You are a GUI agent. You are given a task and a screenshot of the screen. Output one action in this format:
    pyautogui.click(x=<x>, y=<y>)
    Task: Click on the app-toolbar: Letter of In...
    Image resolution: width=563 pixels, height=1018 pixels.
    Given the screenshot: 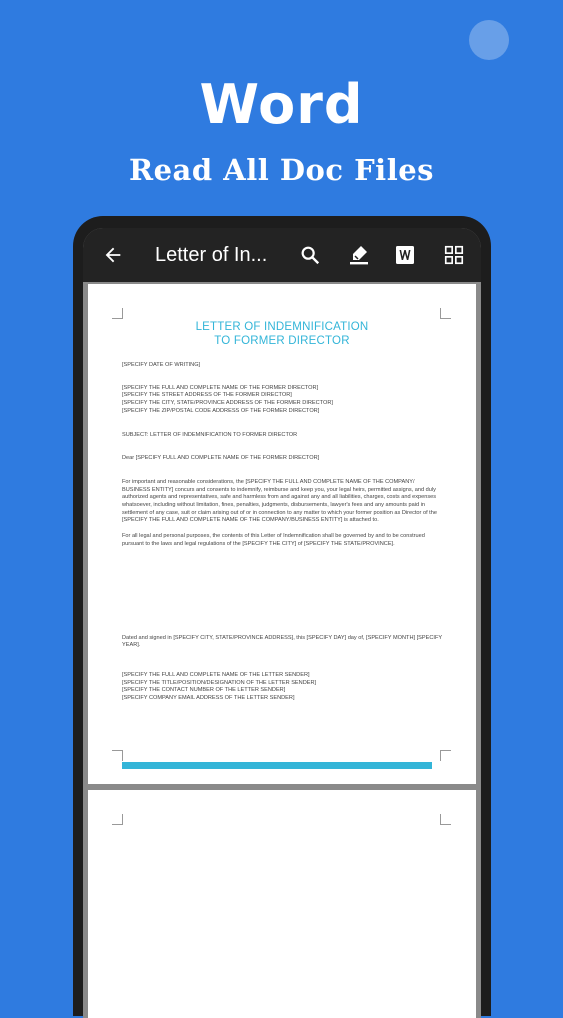 What is the action you would take?
    pyautogui.click(x=282, y=255)
    